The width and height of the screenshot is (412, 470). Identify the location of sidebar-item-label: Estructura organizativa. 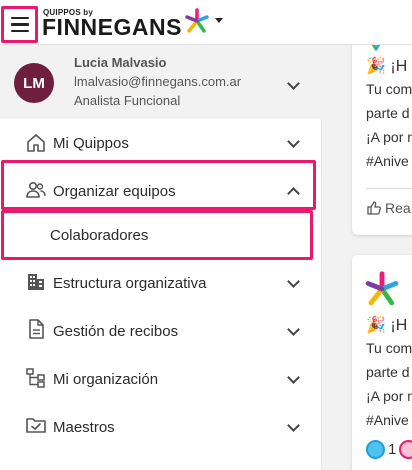
(130, 283).